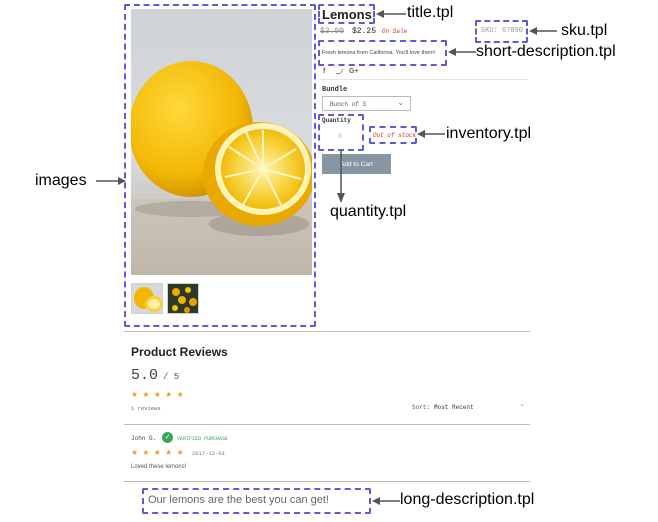 This screenshot has width=658, height=522. I want to click on bundle-select: Bunch of 3 ⌄, so click(366, 103).